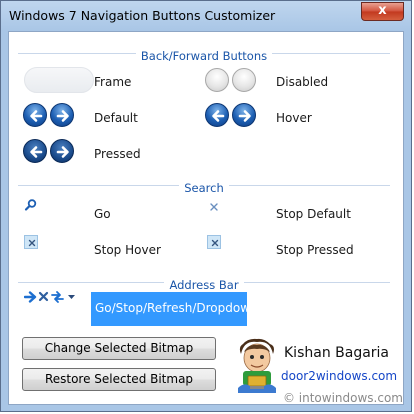 The image size is (414, 414). I want to click on section-title: Search, so click(204, 188).